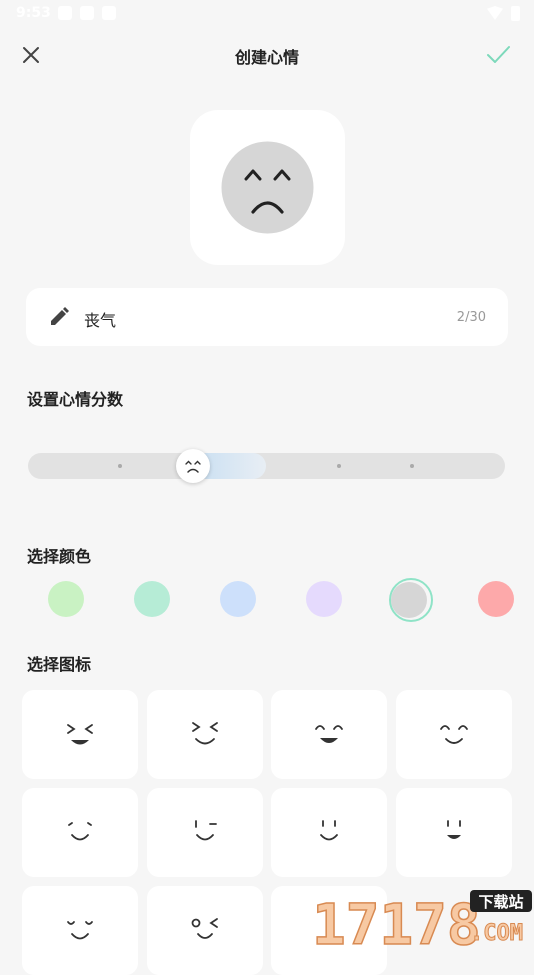 Image resolution: width=534 pixels, height=975 pixels. I want to click on confirm-check-icon, so click(498, 54).